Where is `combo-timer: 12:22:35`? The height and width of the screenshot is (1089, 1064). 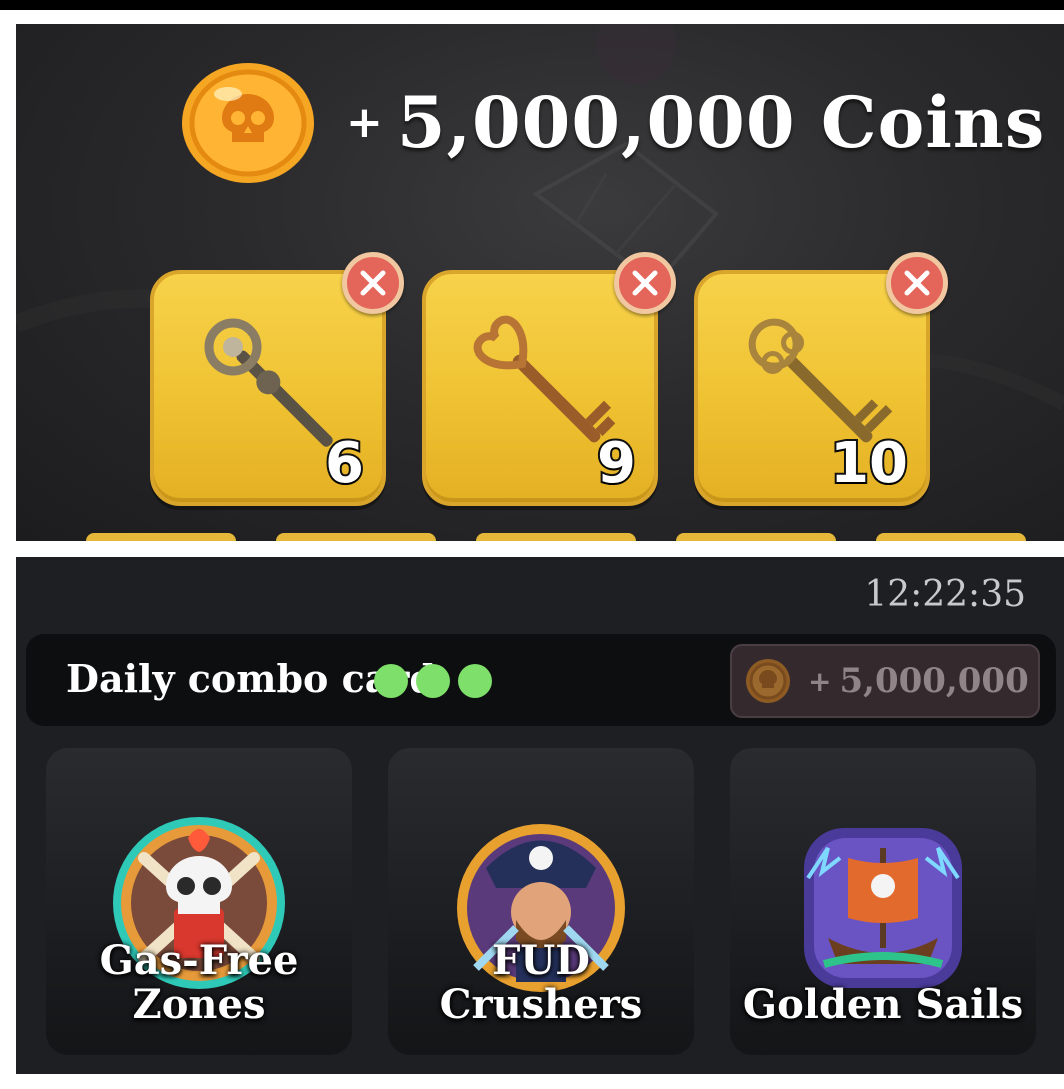
combo-timer: 12:22:35 is located at coordinates (945, 594).